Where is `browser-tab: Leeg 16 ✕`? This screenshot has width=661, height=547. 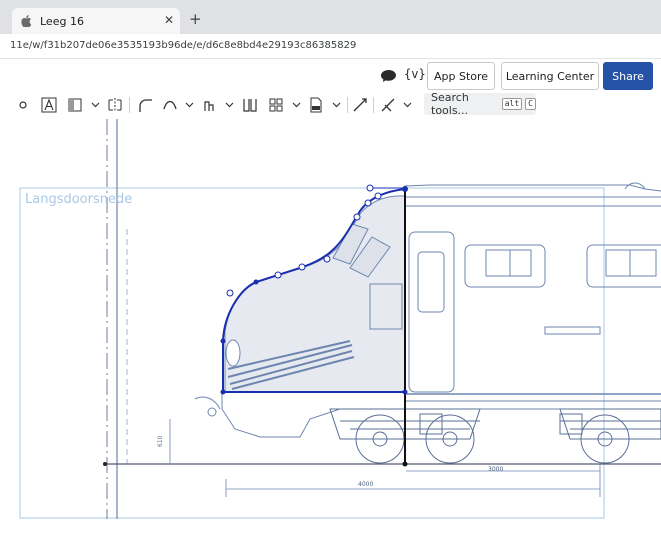
browser-tab: Leeg 16 ✕ is located at coordinates (96, 21).